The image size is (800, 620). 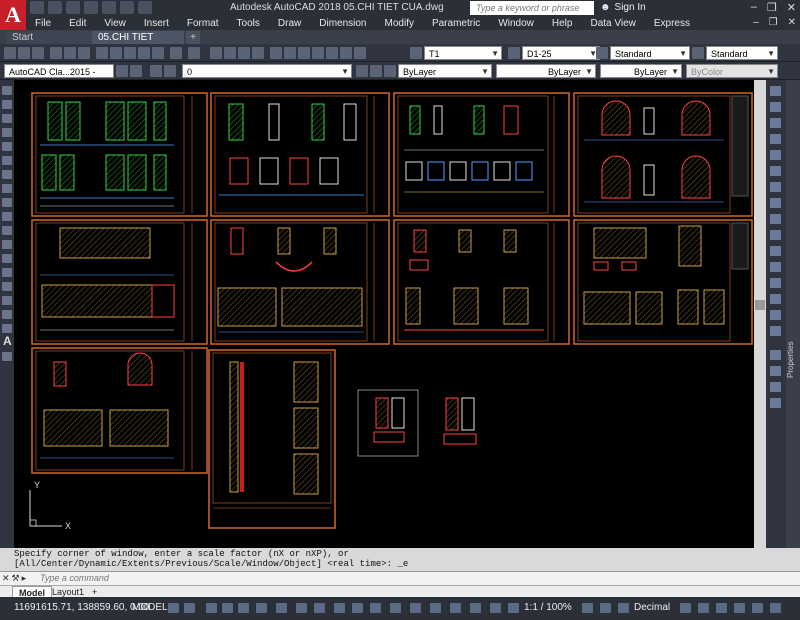 I want to click on gradient-icon, so click(x=7, y=300).